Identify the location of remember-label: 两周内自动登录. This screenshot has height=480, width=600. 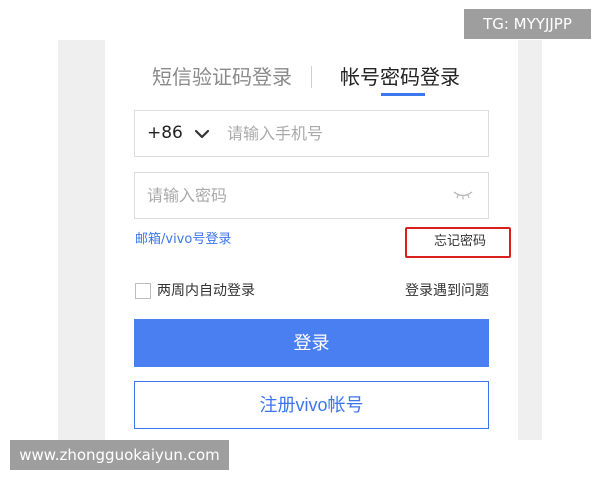
(206, 291).